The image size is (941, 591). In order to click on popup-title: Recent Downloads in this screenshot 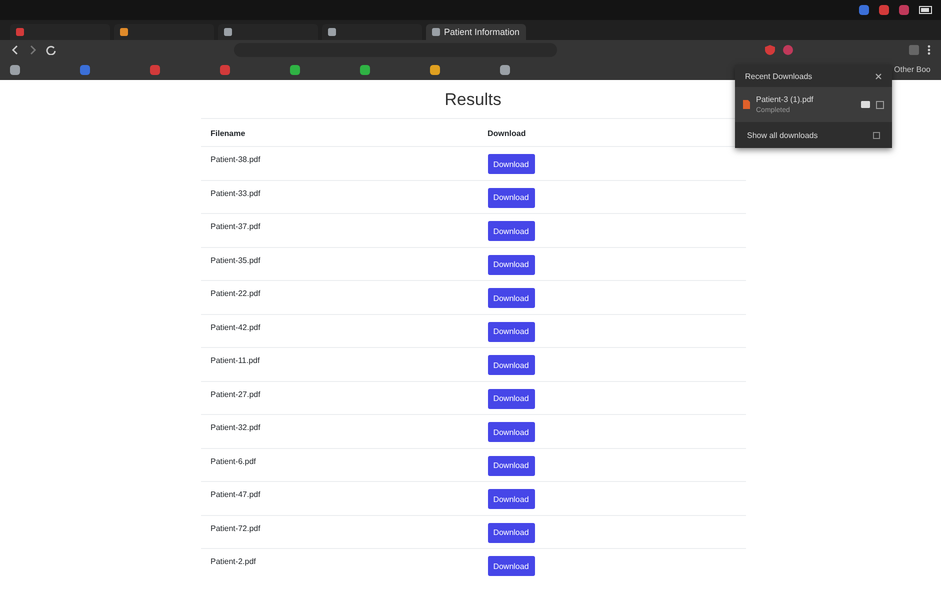, I will do `click(778, 76)`.